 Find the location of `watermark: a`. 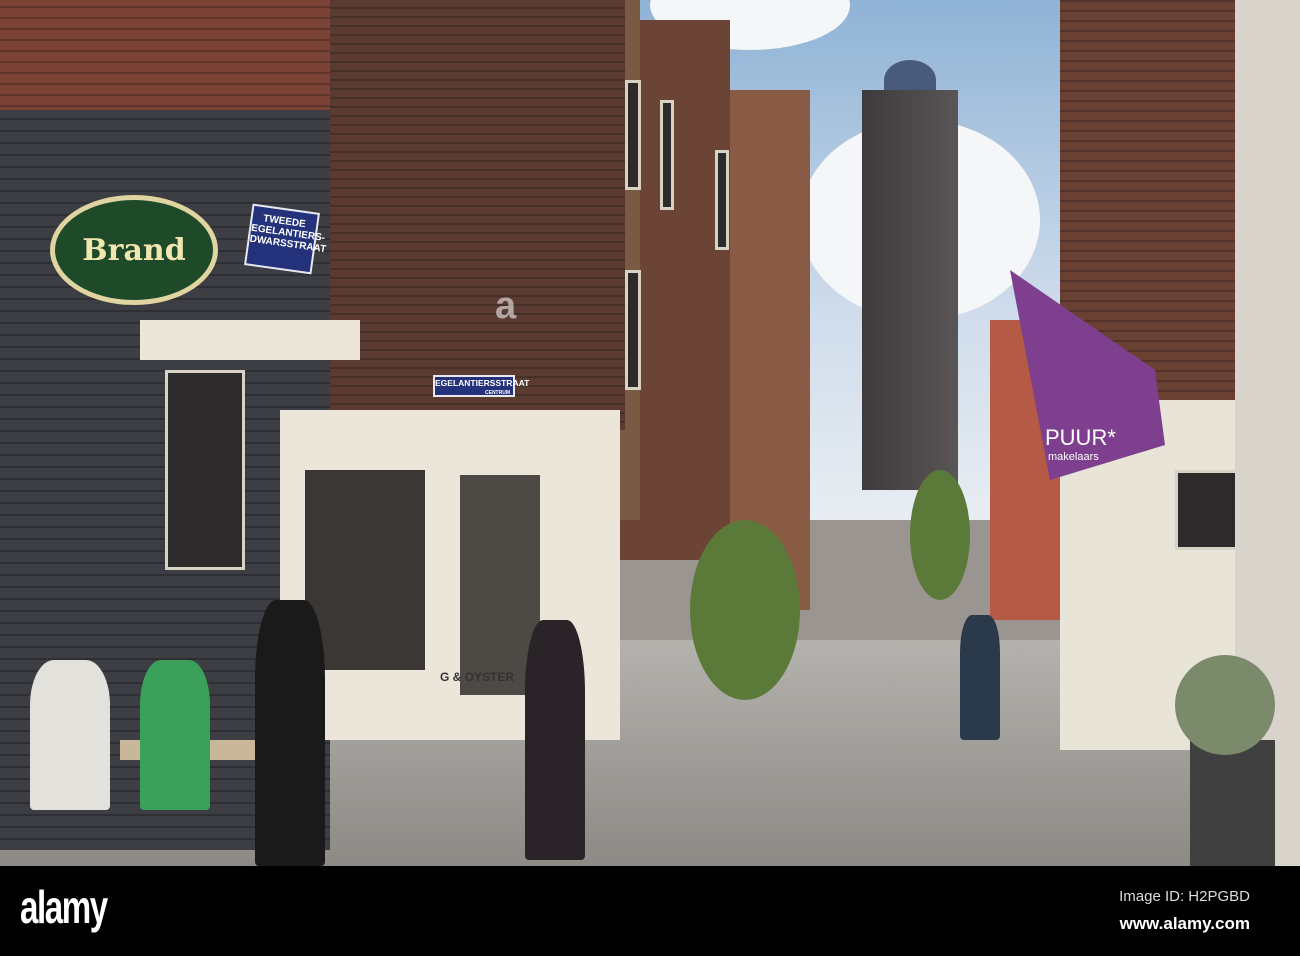

watermark: a is located at coordinates (506, 306).